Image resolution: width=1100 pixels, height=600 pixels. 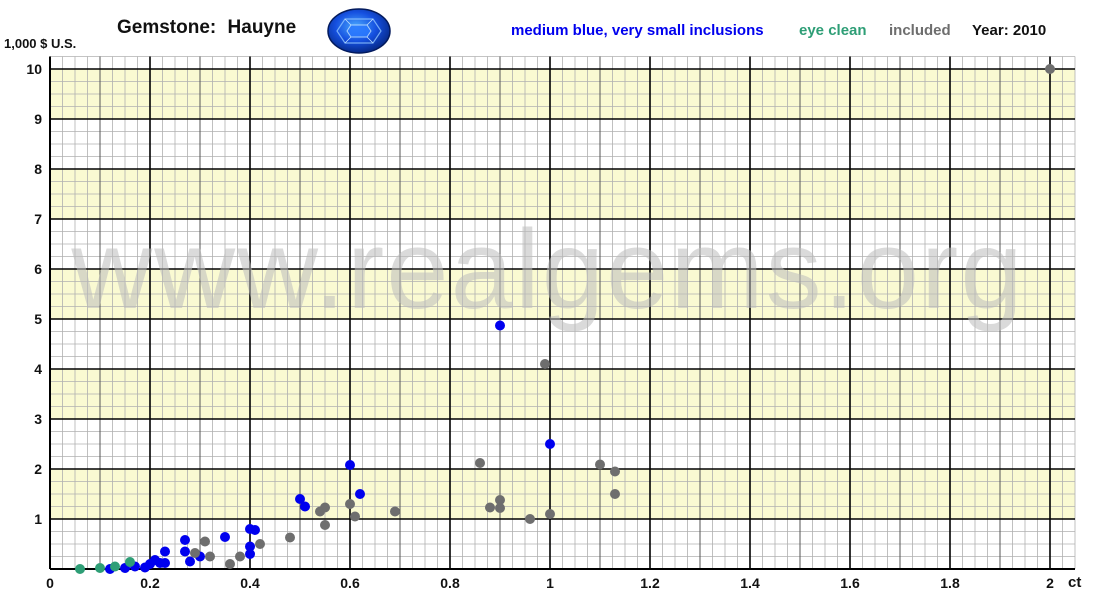 I want to click on x-tick-label: 0, so click(x=50, y=583).